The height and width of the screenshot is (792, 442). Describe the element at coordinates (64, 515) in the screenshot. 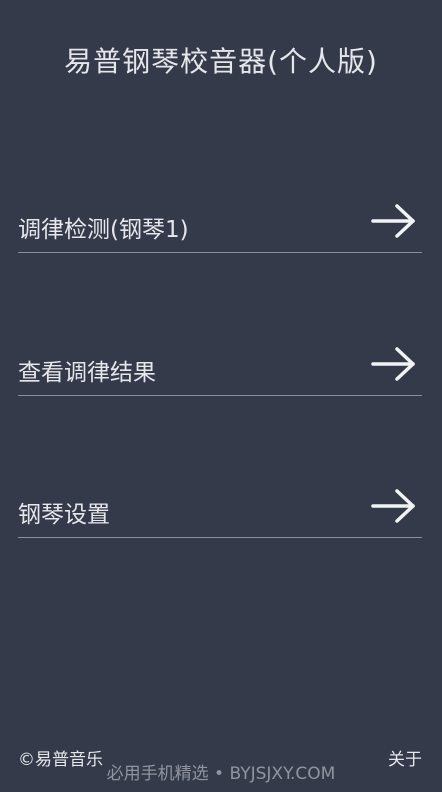

I see `menu-item-label: 钢琴设置` at that location.